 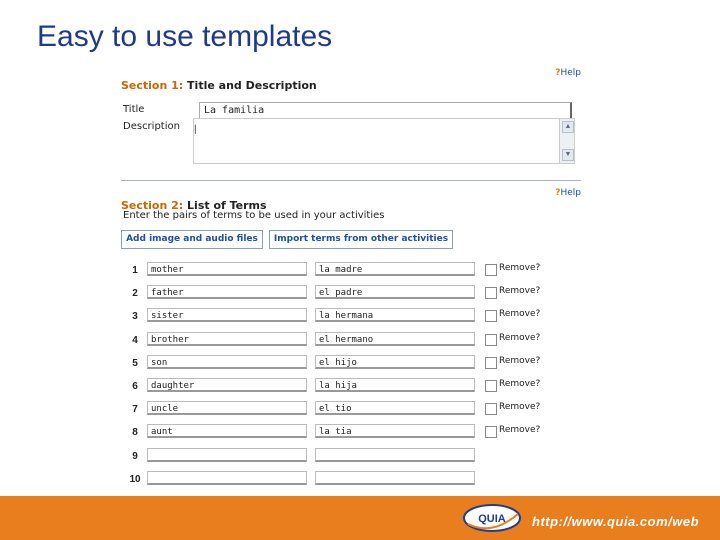 I want to click on section1-number: Section 1:, so click(x=152, y=85).